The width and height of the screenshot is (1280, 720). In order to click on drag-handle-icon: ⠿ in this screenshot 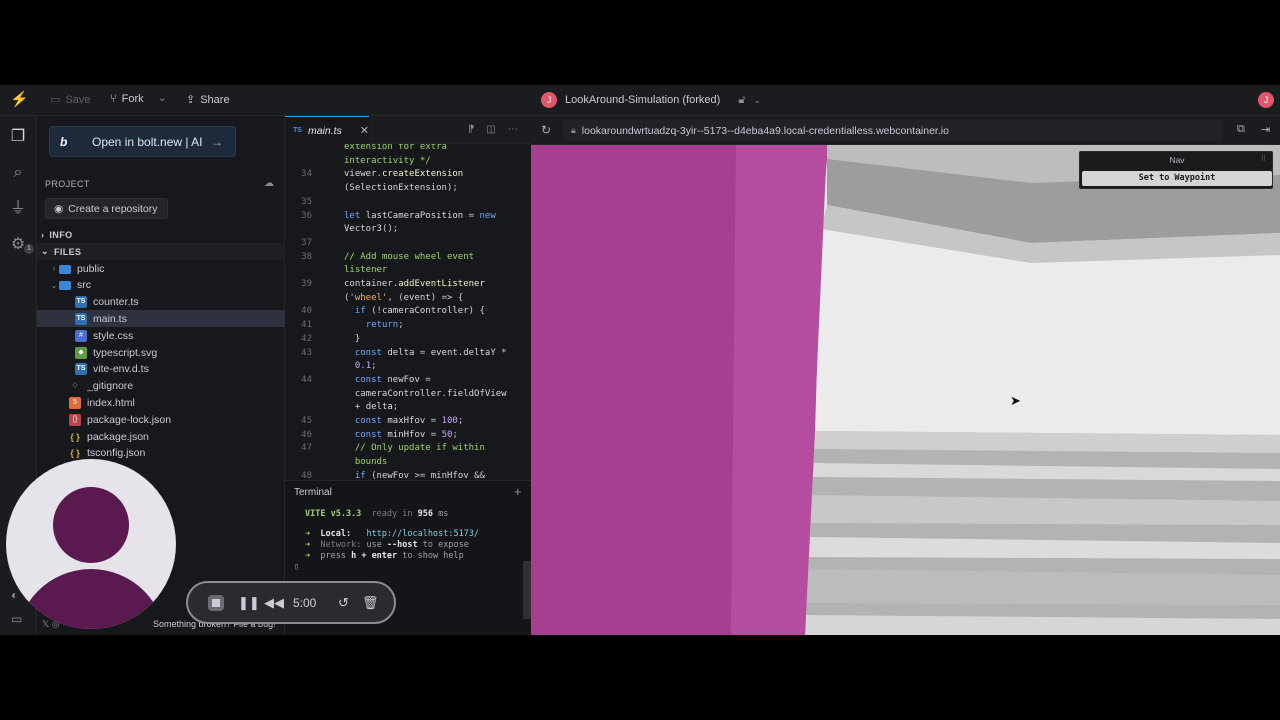, I will do `click(1263, 159)`.